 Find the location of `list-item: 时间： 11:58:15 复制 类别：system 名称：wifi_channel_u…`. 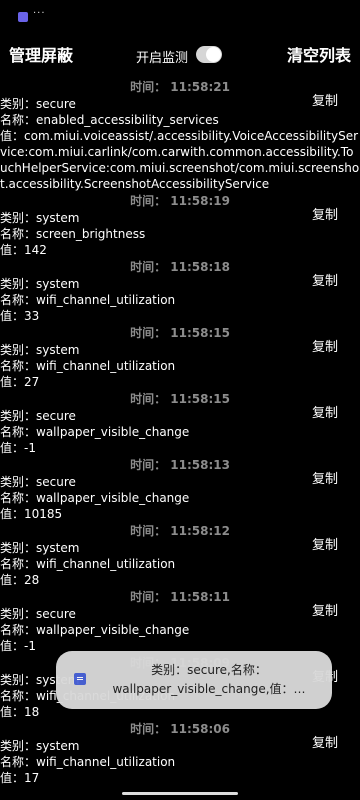

list-item: 时间： 11:58:15 复制 类别：system 名称：wifi_channel_u… is located at coordinates (180, 357).